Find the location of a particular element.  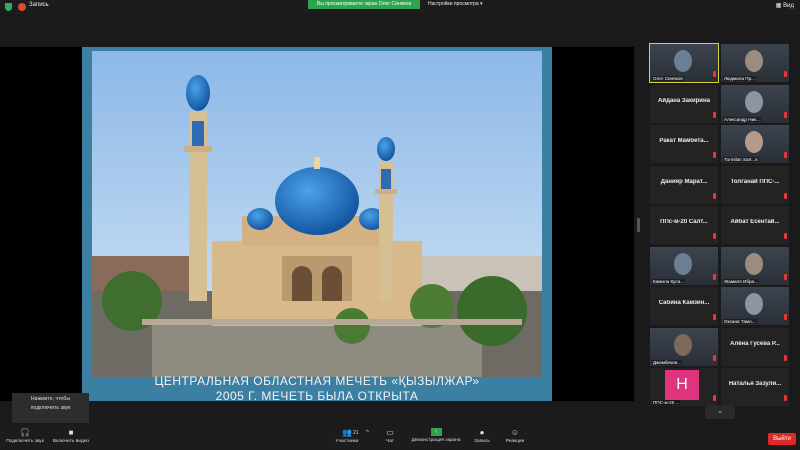

viewing-banner: Вы просматриваете экран Олег Синяков is located at coordinates (364, 4).